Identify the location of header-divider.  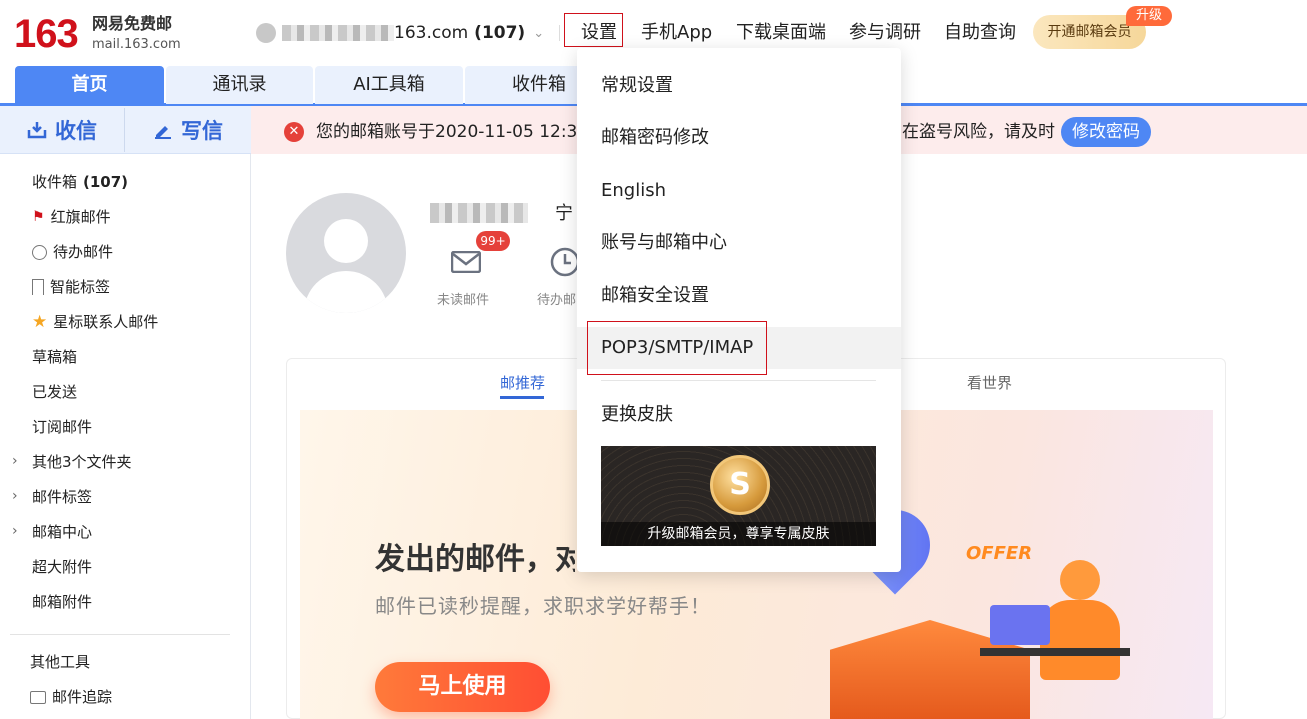
(559, 33).